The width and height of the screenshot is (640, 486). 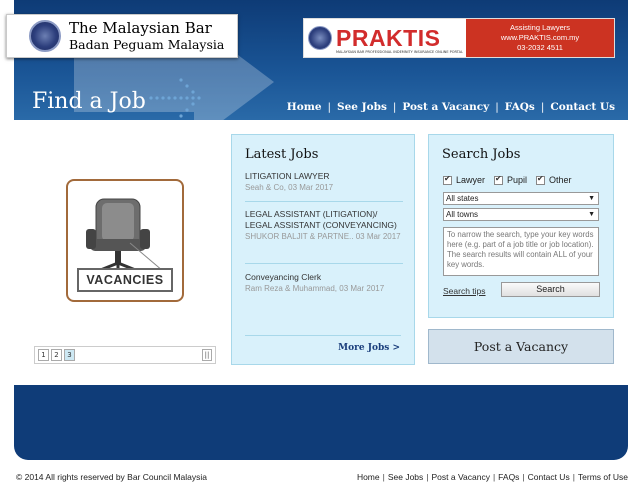 I want to click on pupil-checkbox, so click(x=499, y=179).